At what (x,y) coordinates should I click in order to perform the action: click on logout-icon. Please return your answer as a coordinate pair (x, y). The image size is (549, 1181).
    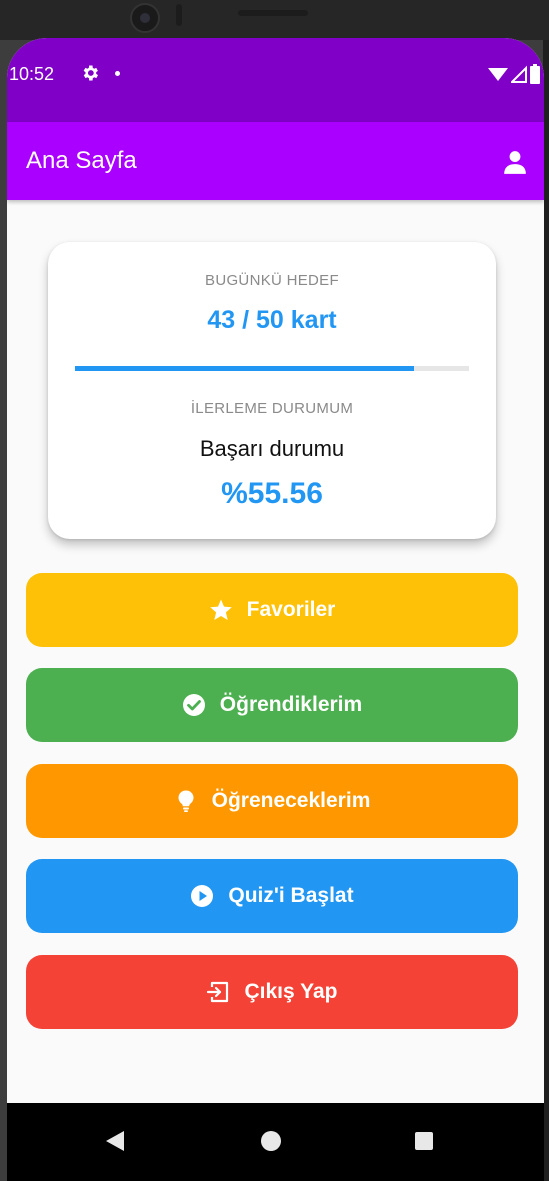
    Looking at the image, I should click on (218, 992).